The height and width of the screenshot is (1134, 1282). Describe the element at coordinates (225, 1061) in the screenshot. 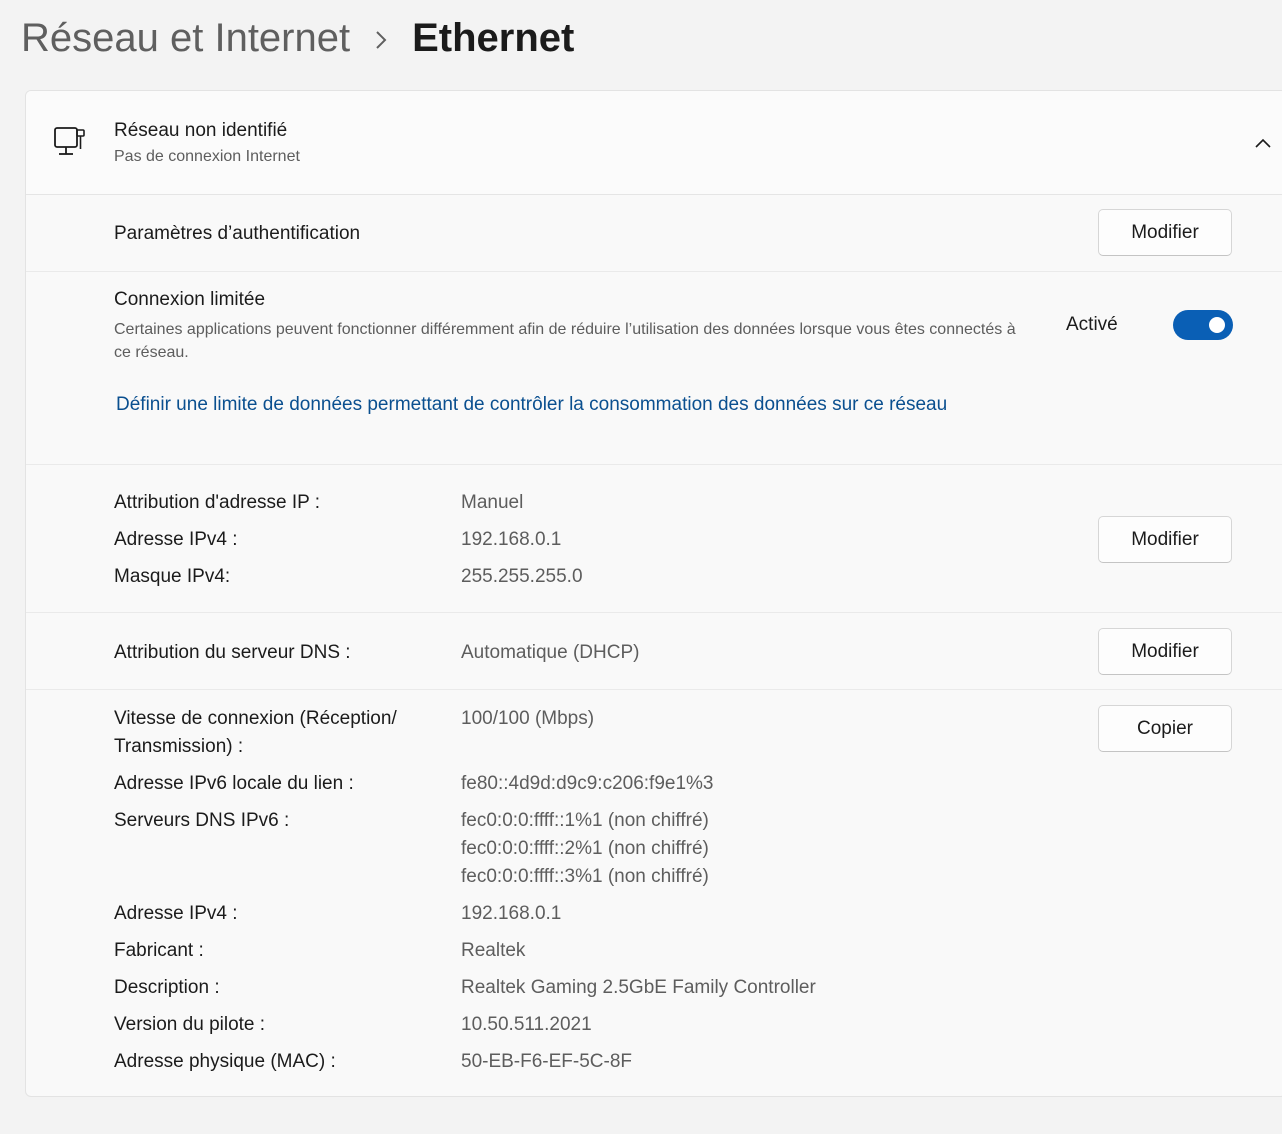

I see `mac-address-label: Adresse physique (MAC) :` at that location.